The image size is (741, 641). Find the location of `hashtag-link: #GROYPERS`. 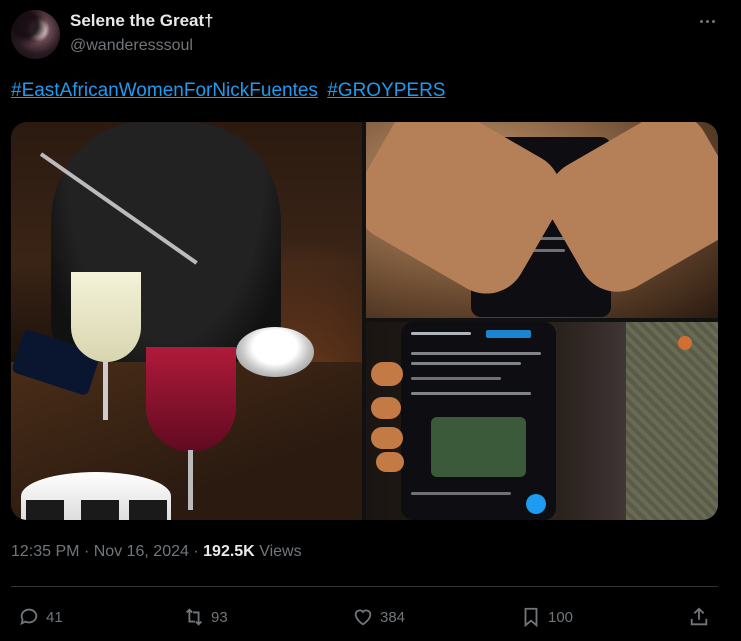

hashtag-link: #GROYPERS is located at coordinates (386, 90).